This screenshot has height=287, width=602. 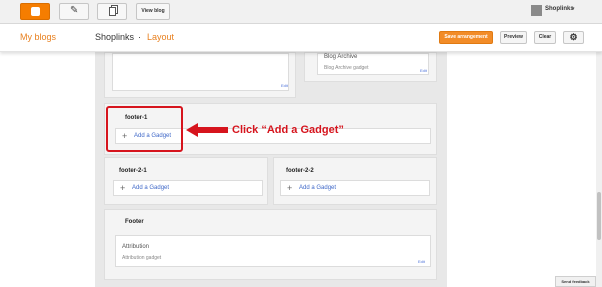 I want to click on callout-text: Click “Add a Gadget”, so click(x=288, y=130).